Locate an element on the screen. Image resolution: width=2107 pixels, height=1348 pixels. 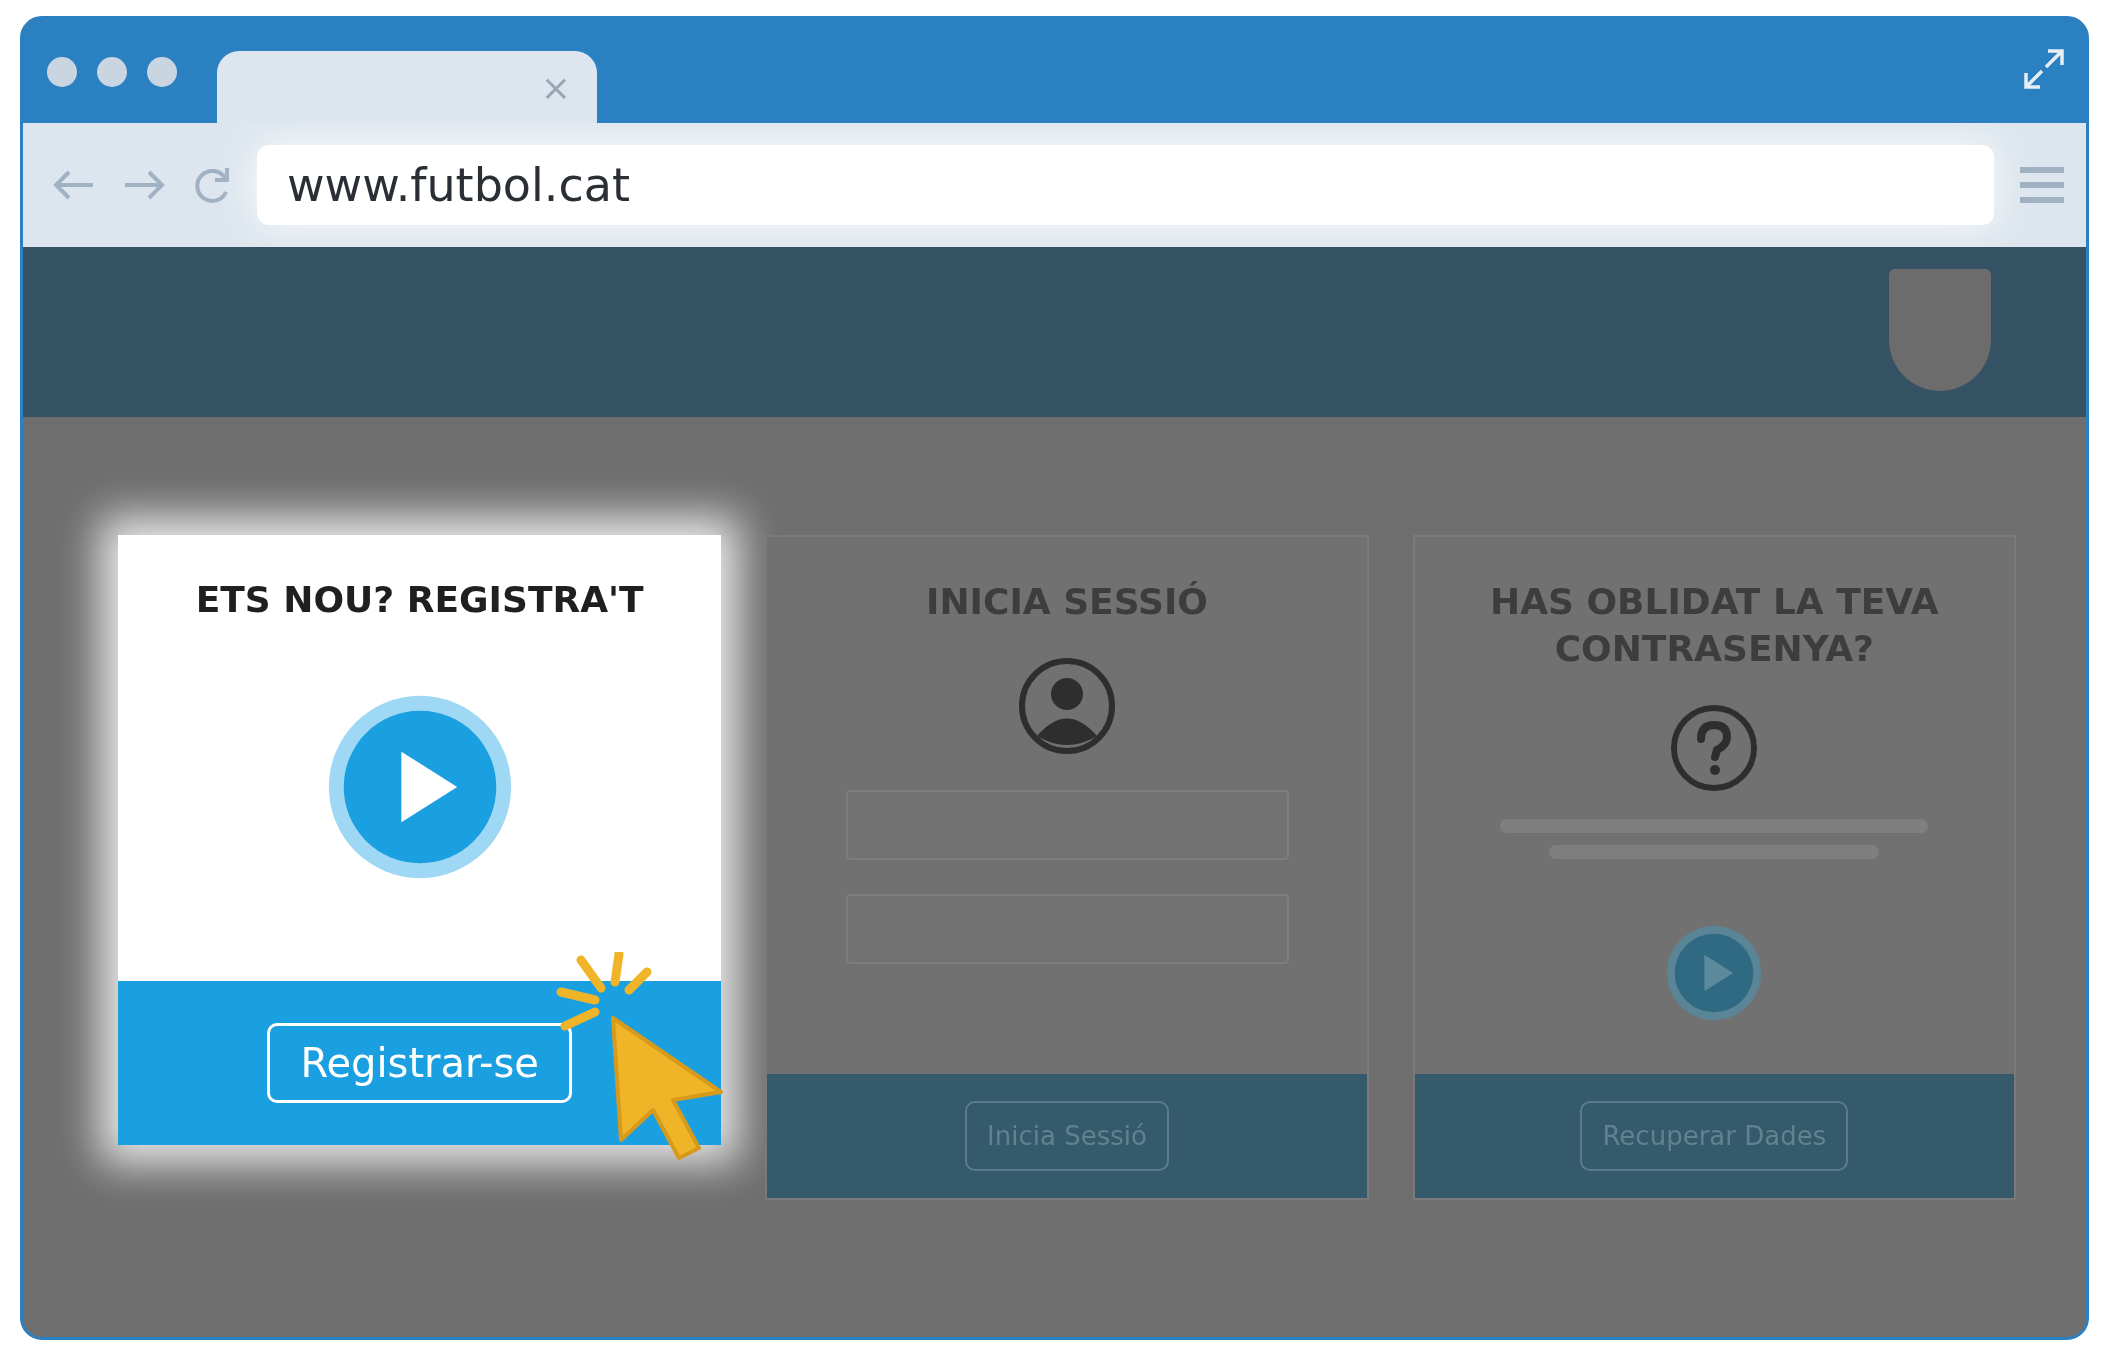
card-title: ETS NOU? REGISTRA'T is located at coordinates (419, 600).